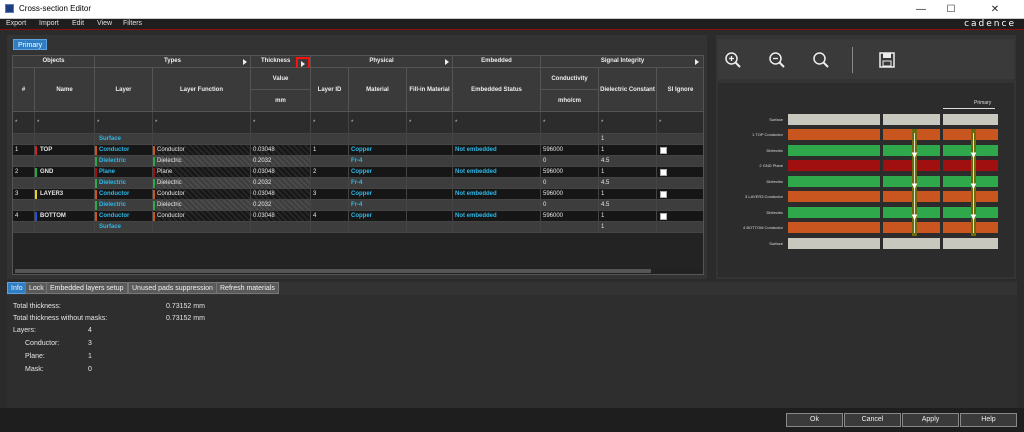 The image size is (1024, 432). Describe the element at coordinates (430, 90) in the screenshot. I see `col-fillin-material: Fill-in Material` at that location.